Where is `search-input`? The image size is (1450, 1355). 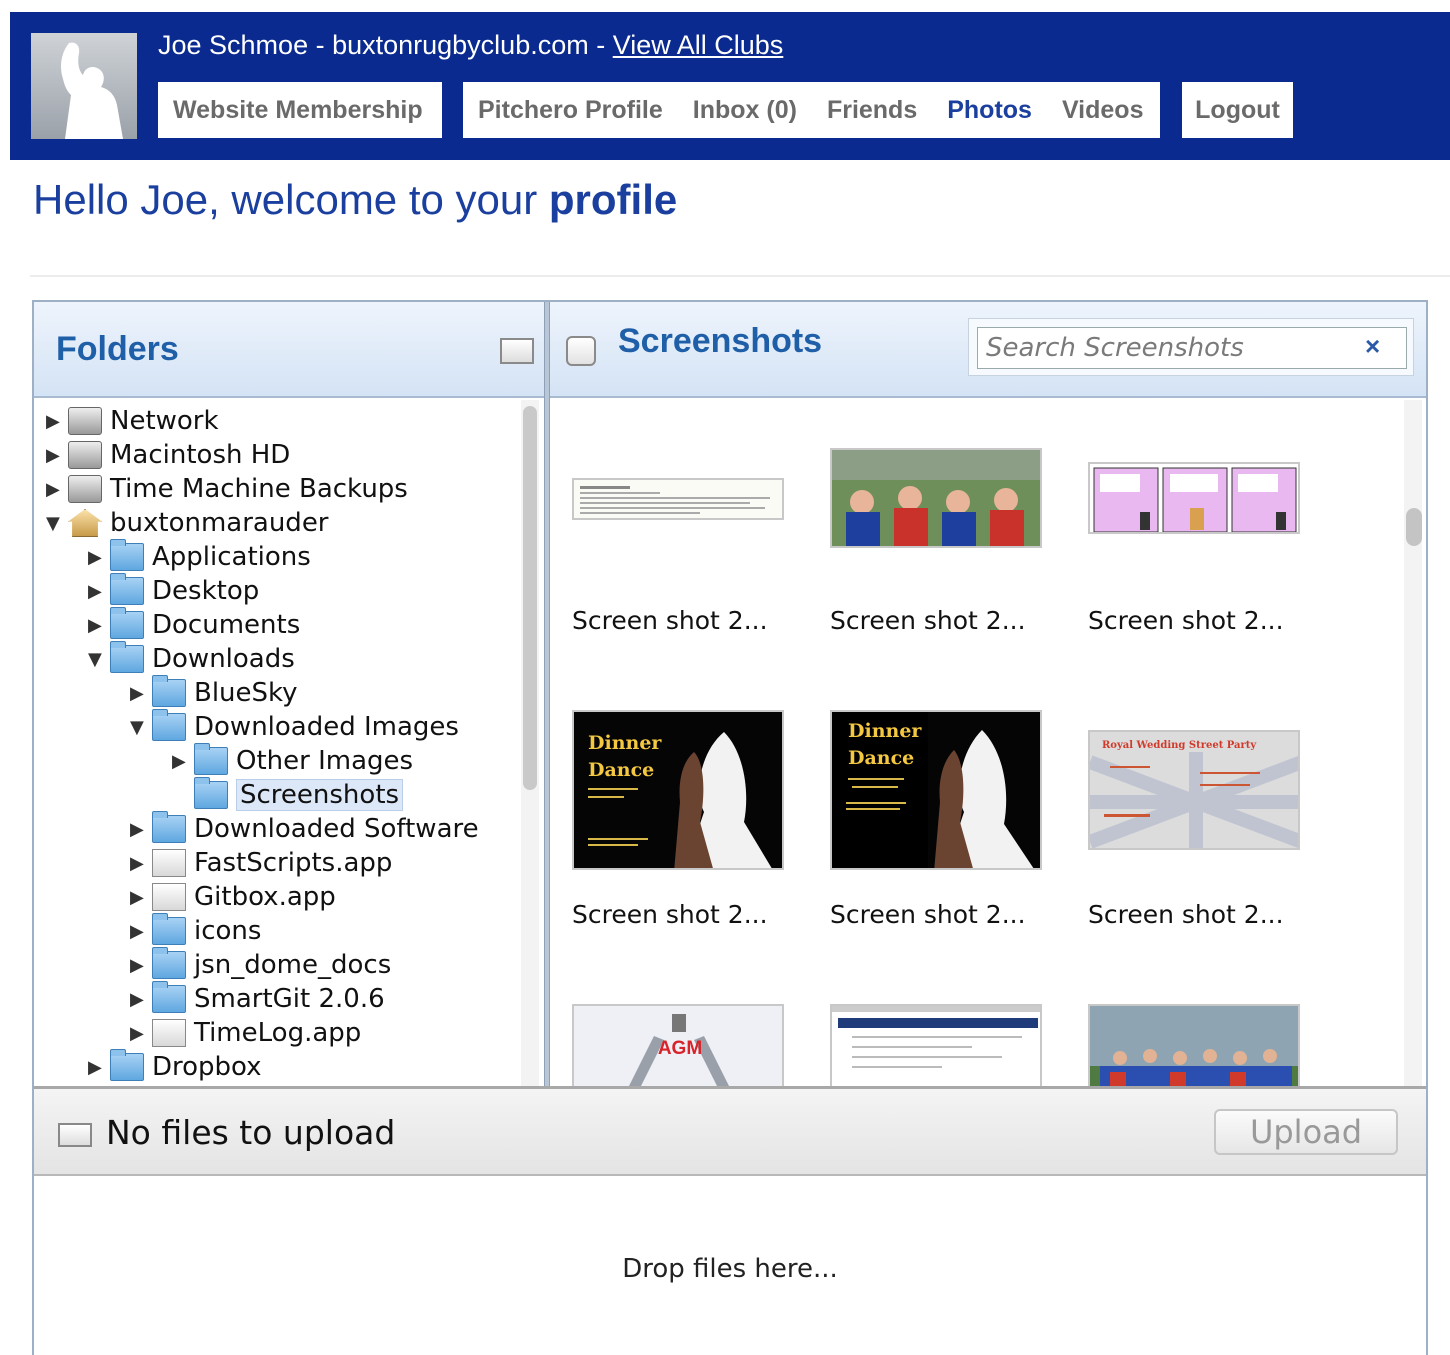 search-input is located at coordinates (1192, 348).